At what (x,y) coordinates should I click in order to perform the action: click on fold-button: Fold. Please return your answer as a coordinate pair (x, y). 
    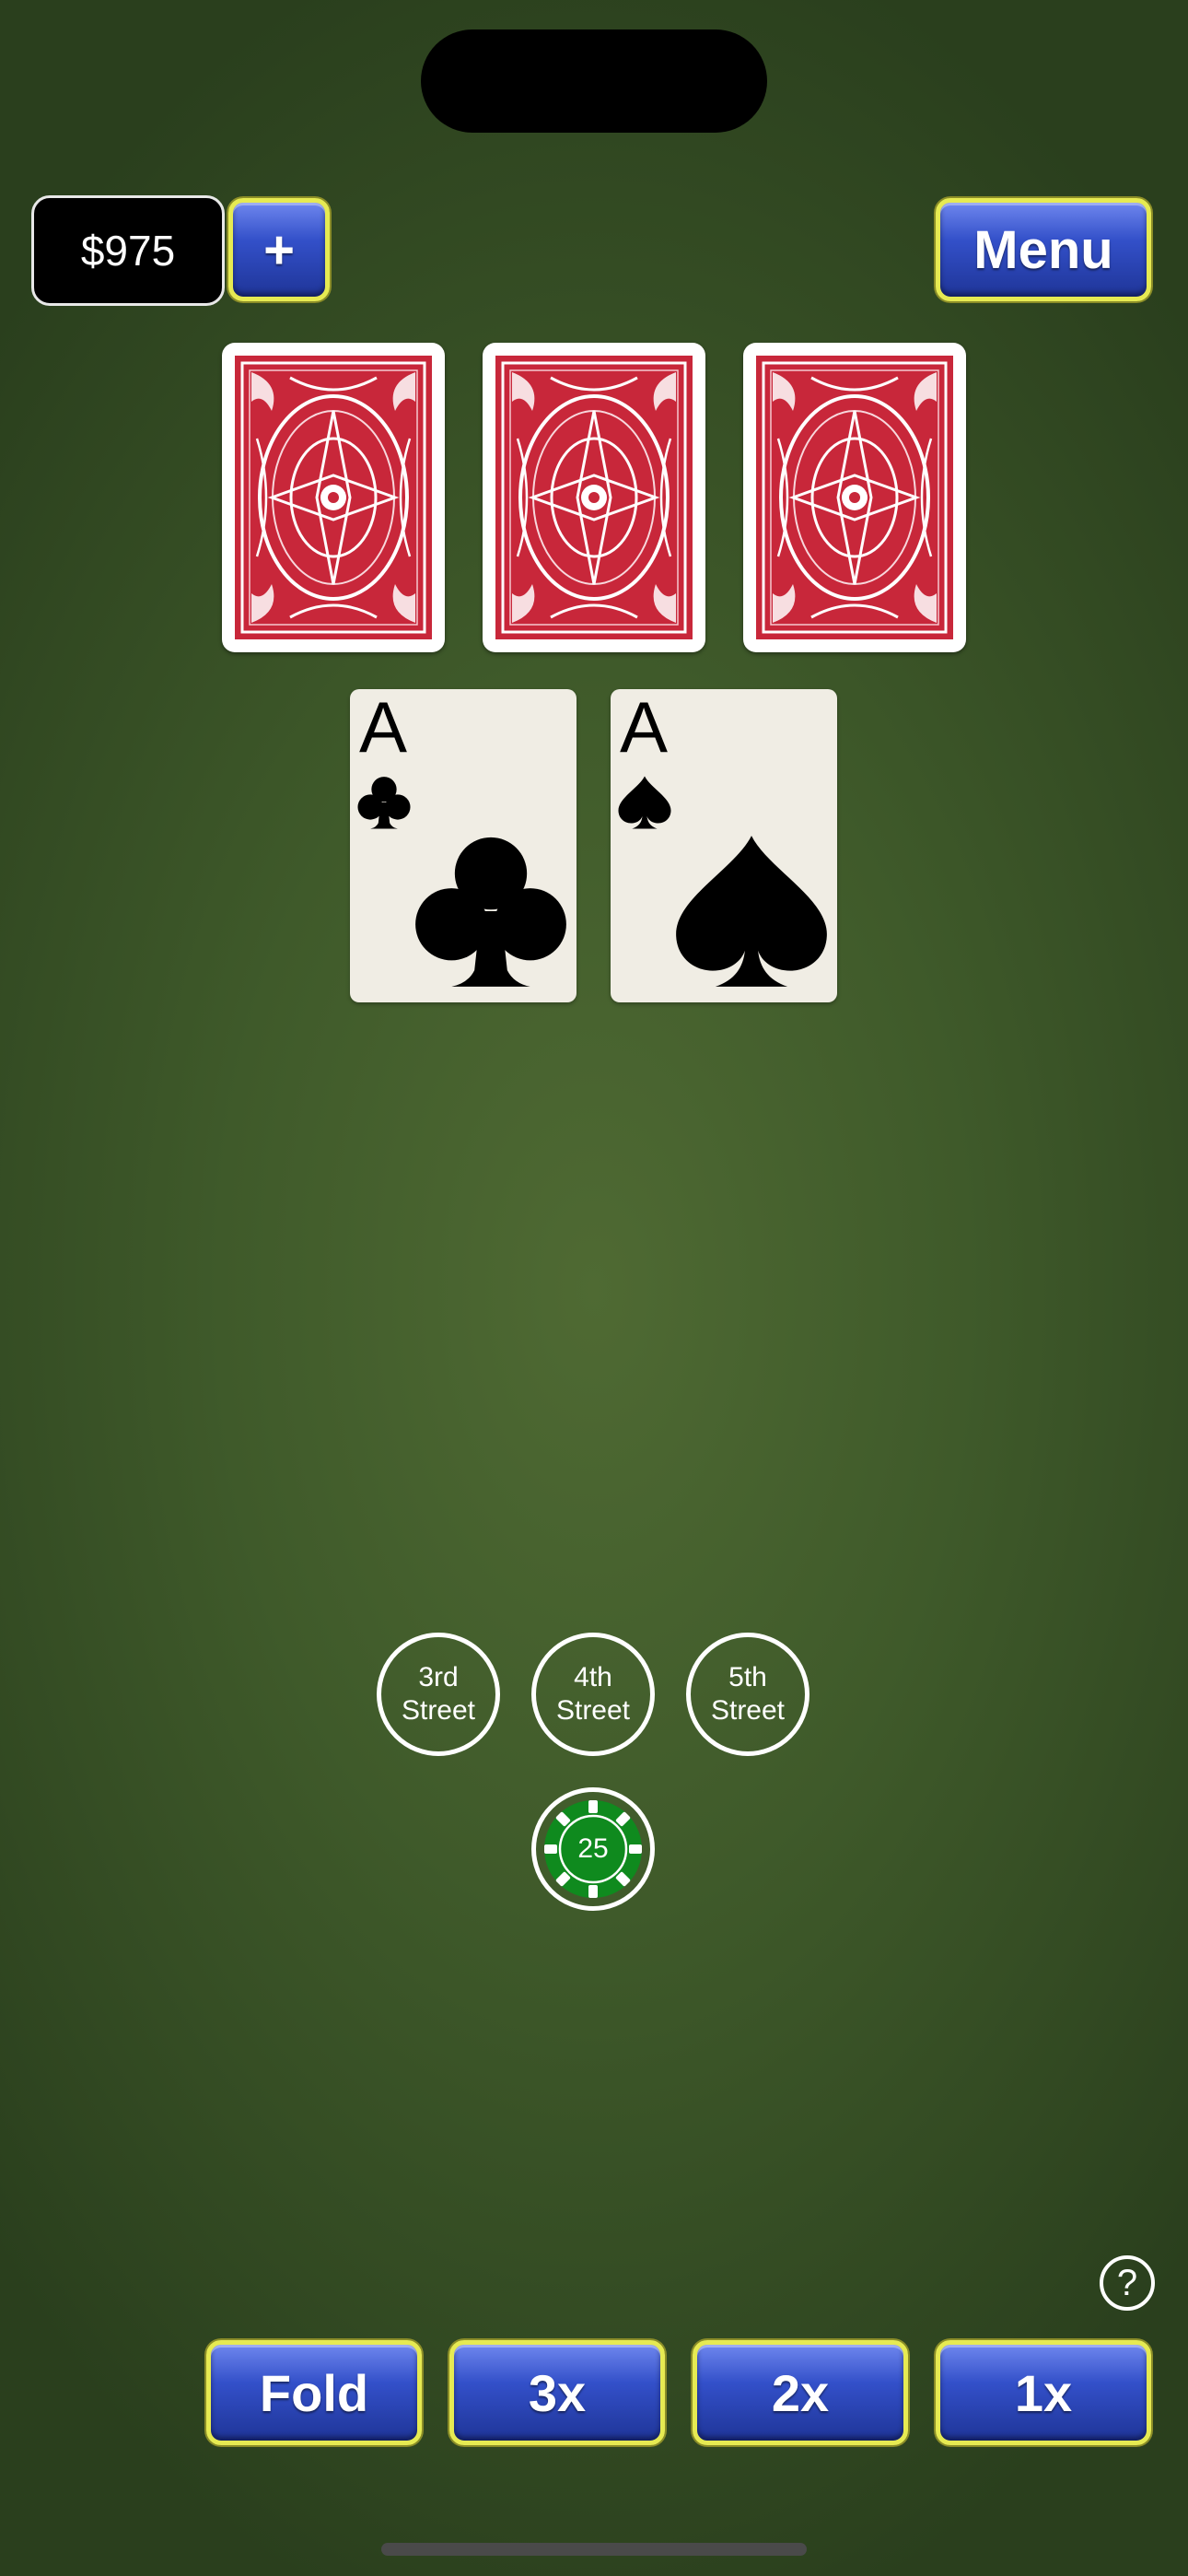
    Looking at the image, I should click on (314, 2392).